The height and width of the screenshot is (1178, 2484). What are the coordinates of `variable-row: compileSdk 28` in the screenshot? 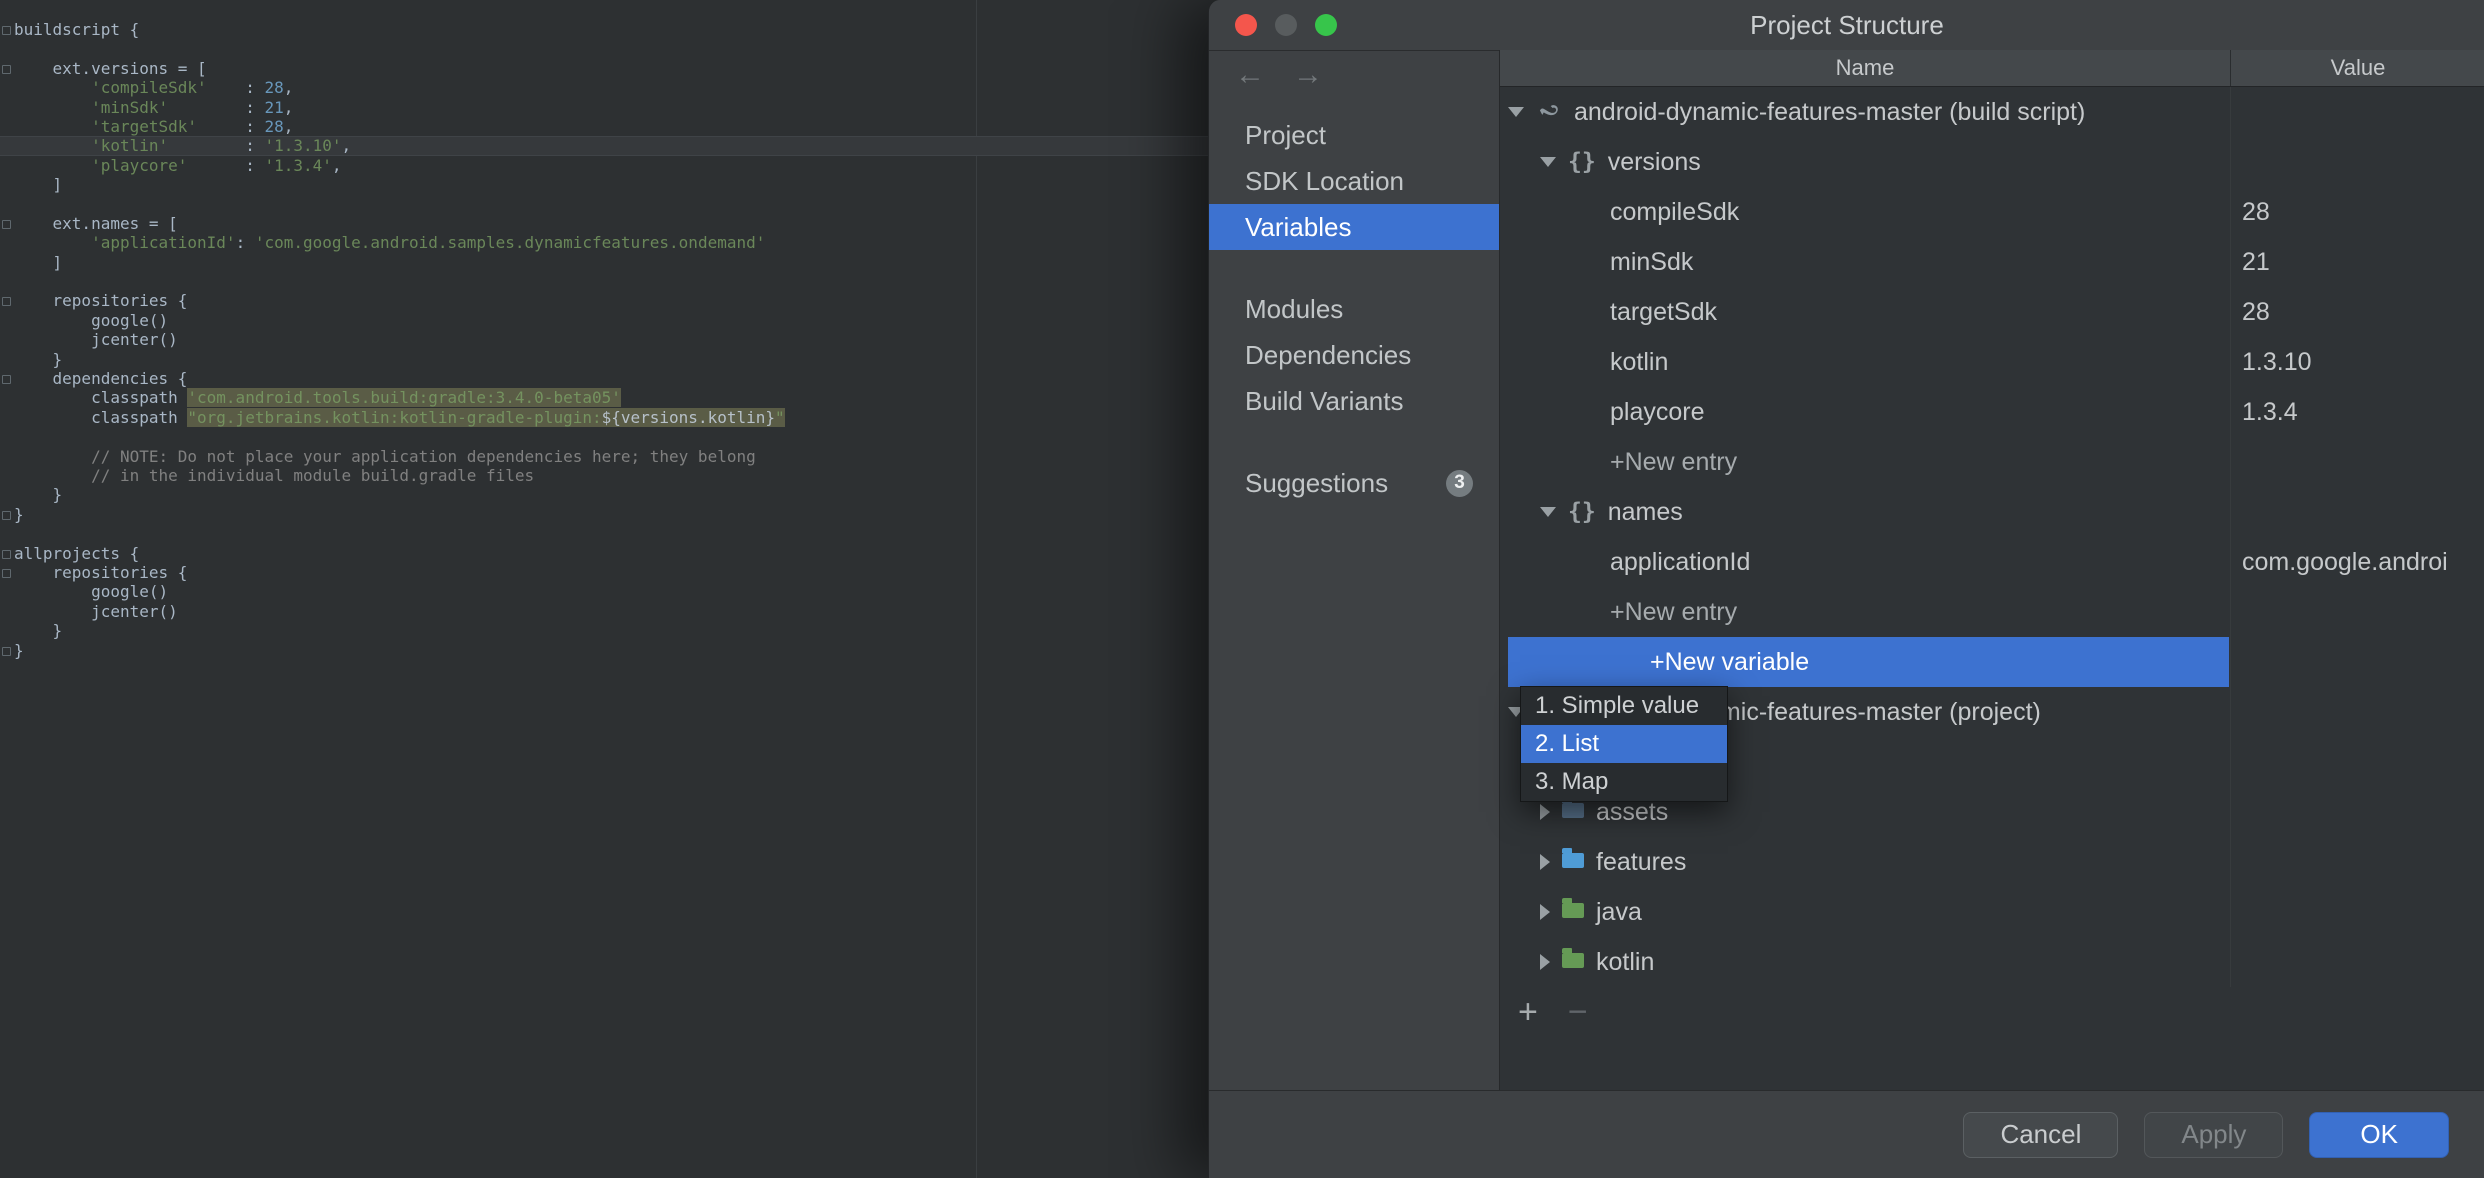 It's located at (1992, 212).